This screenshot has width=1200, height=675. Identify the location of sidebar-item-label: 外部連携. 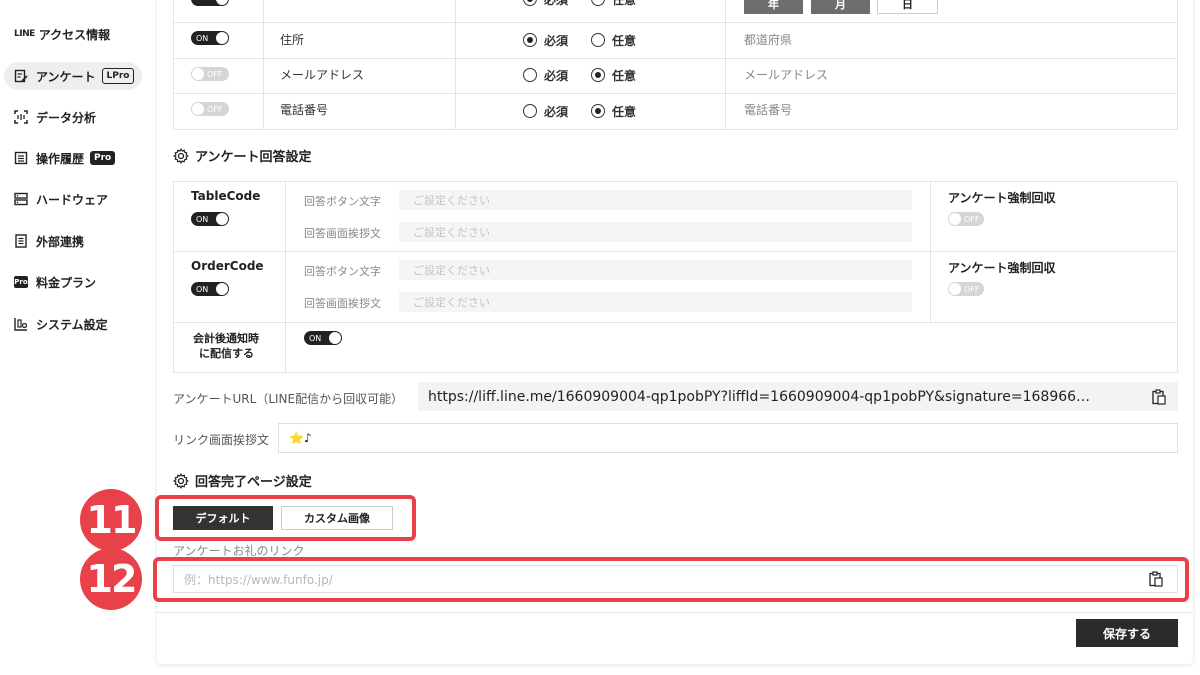
(60, 241).